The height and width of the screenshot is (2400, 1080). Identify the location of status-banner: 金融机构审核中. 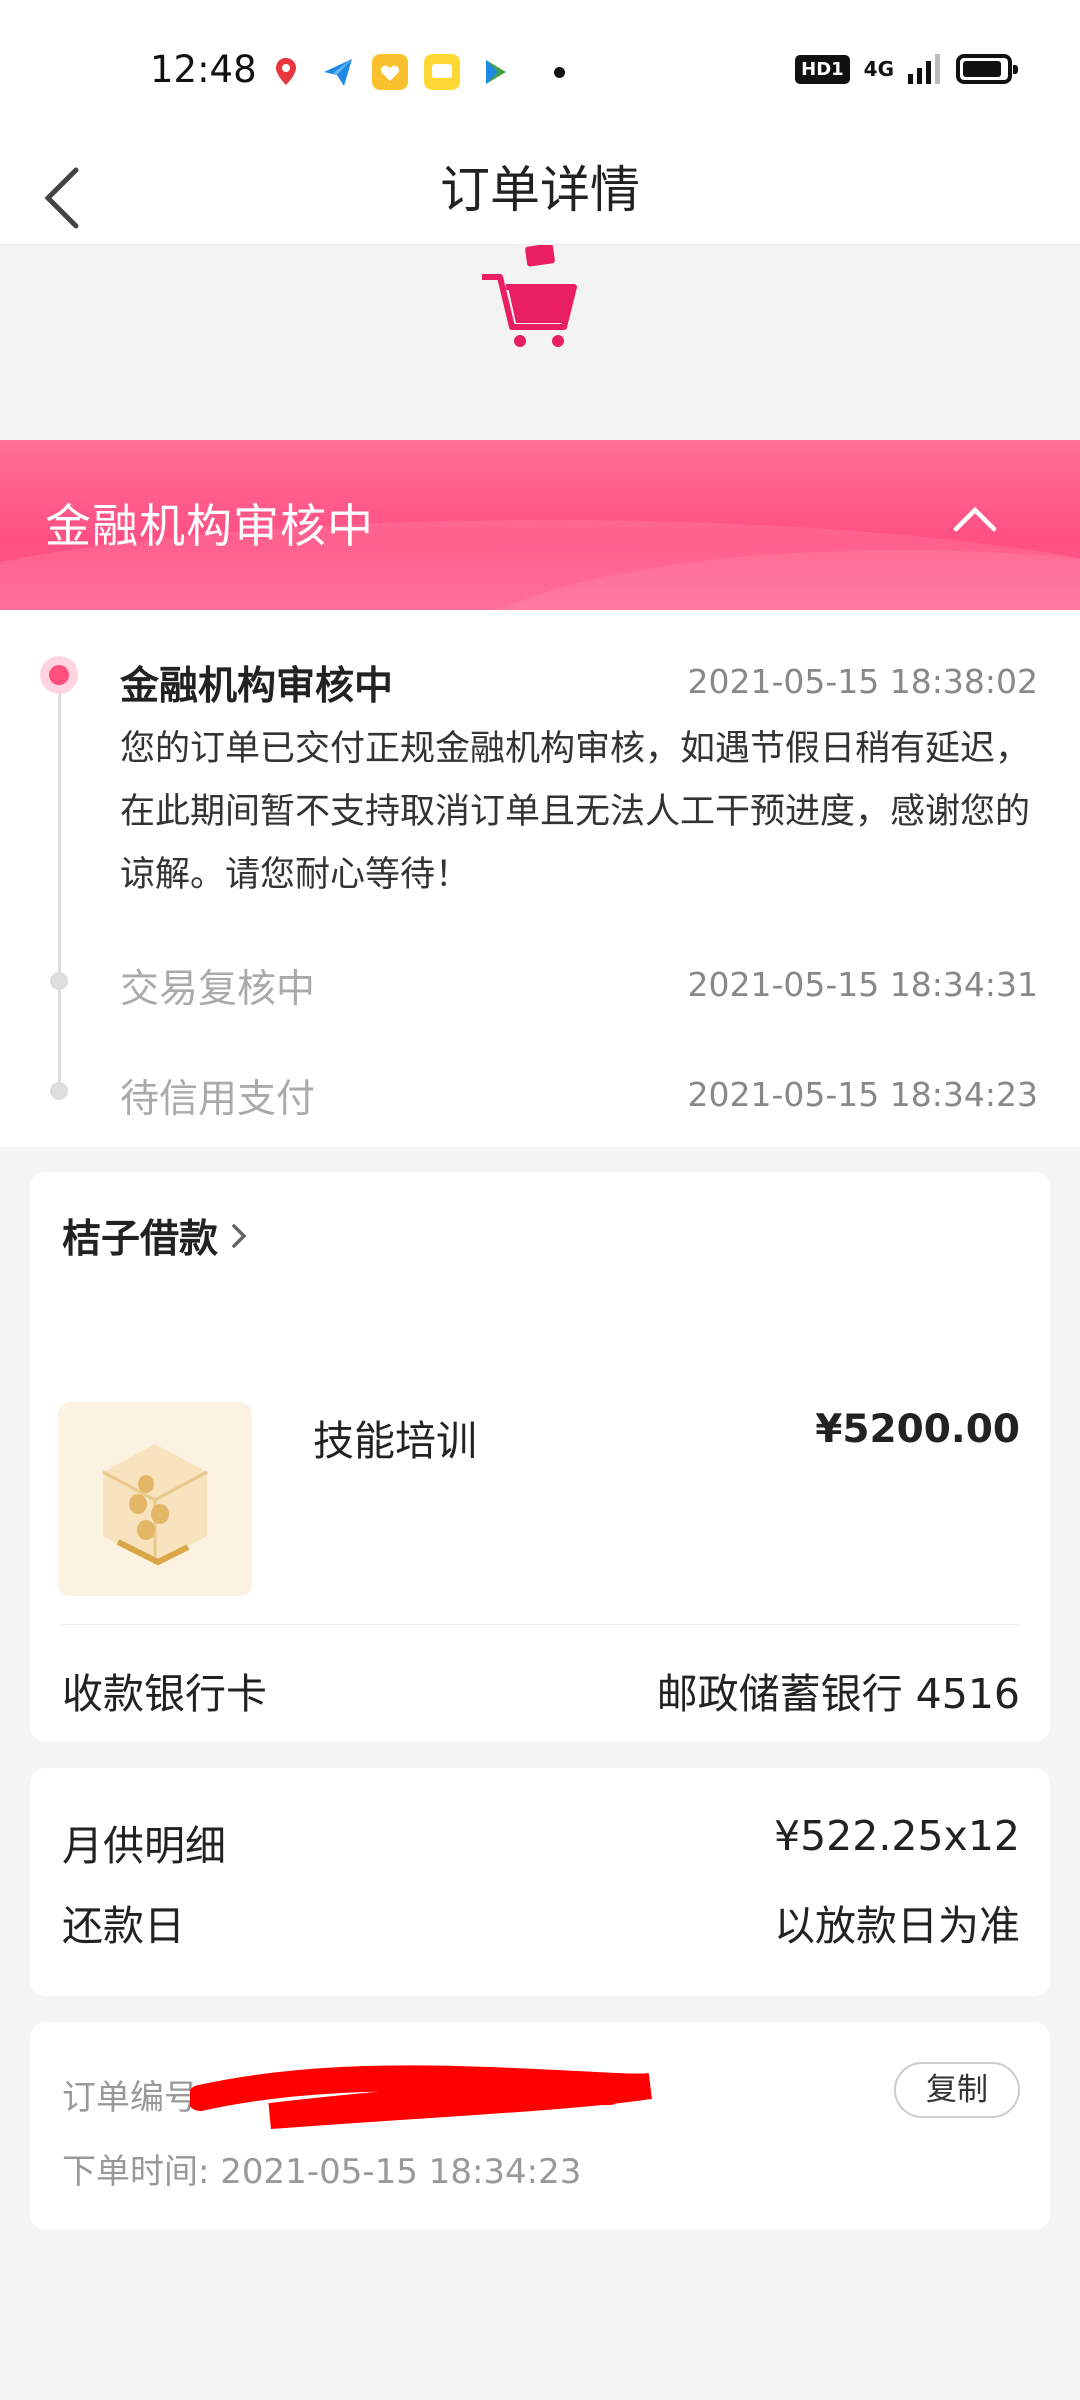
(540, 525).